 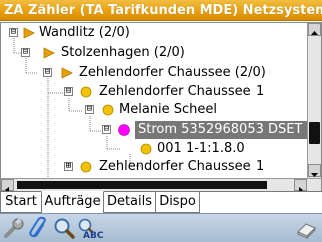 What do you see at coordinates (221, 130) in the screenshot?
I see `tree-node-label: Strom 5352968053 DSET o.L` at bounding box center [221, 130].